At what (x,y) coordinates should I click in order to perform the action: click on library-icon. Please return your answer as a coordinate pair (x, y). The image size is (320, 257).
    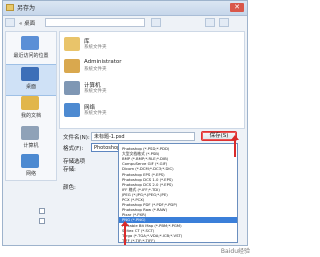
    Looking at the image, I should click on (72, 44).